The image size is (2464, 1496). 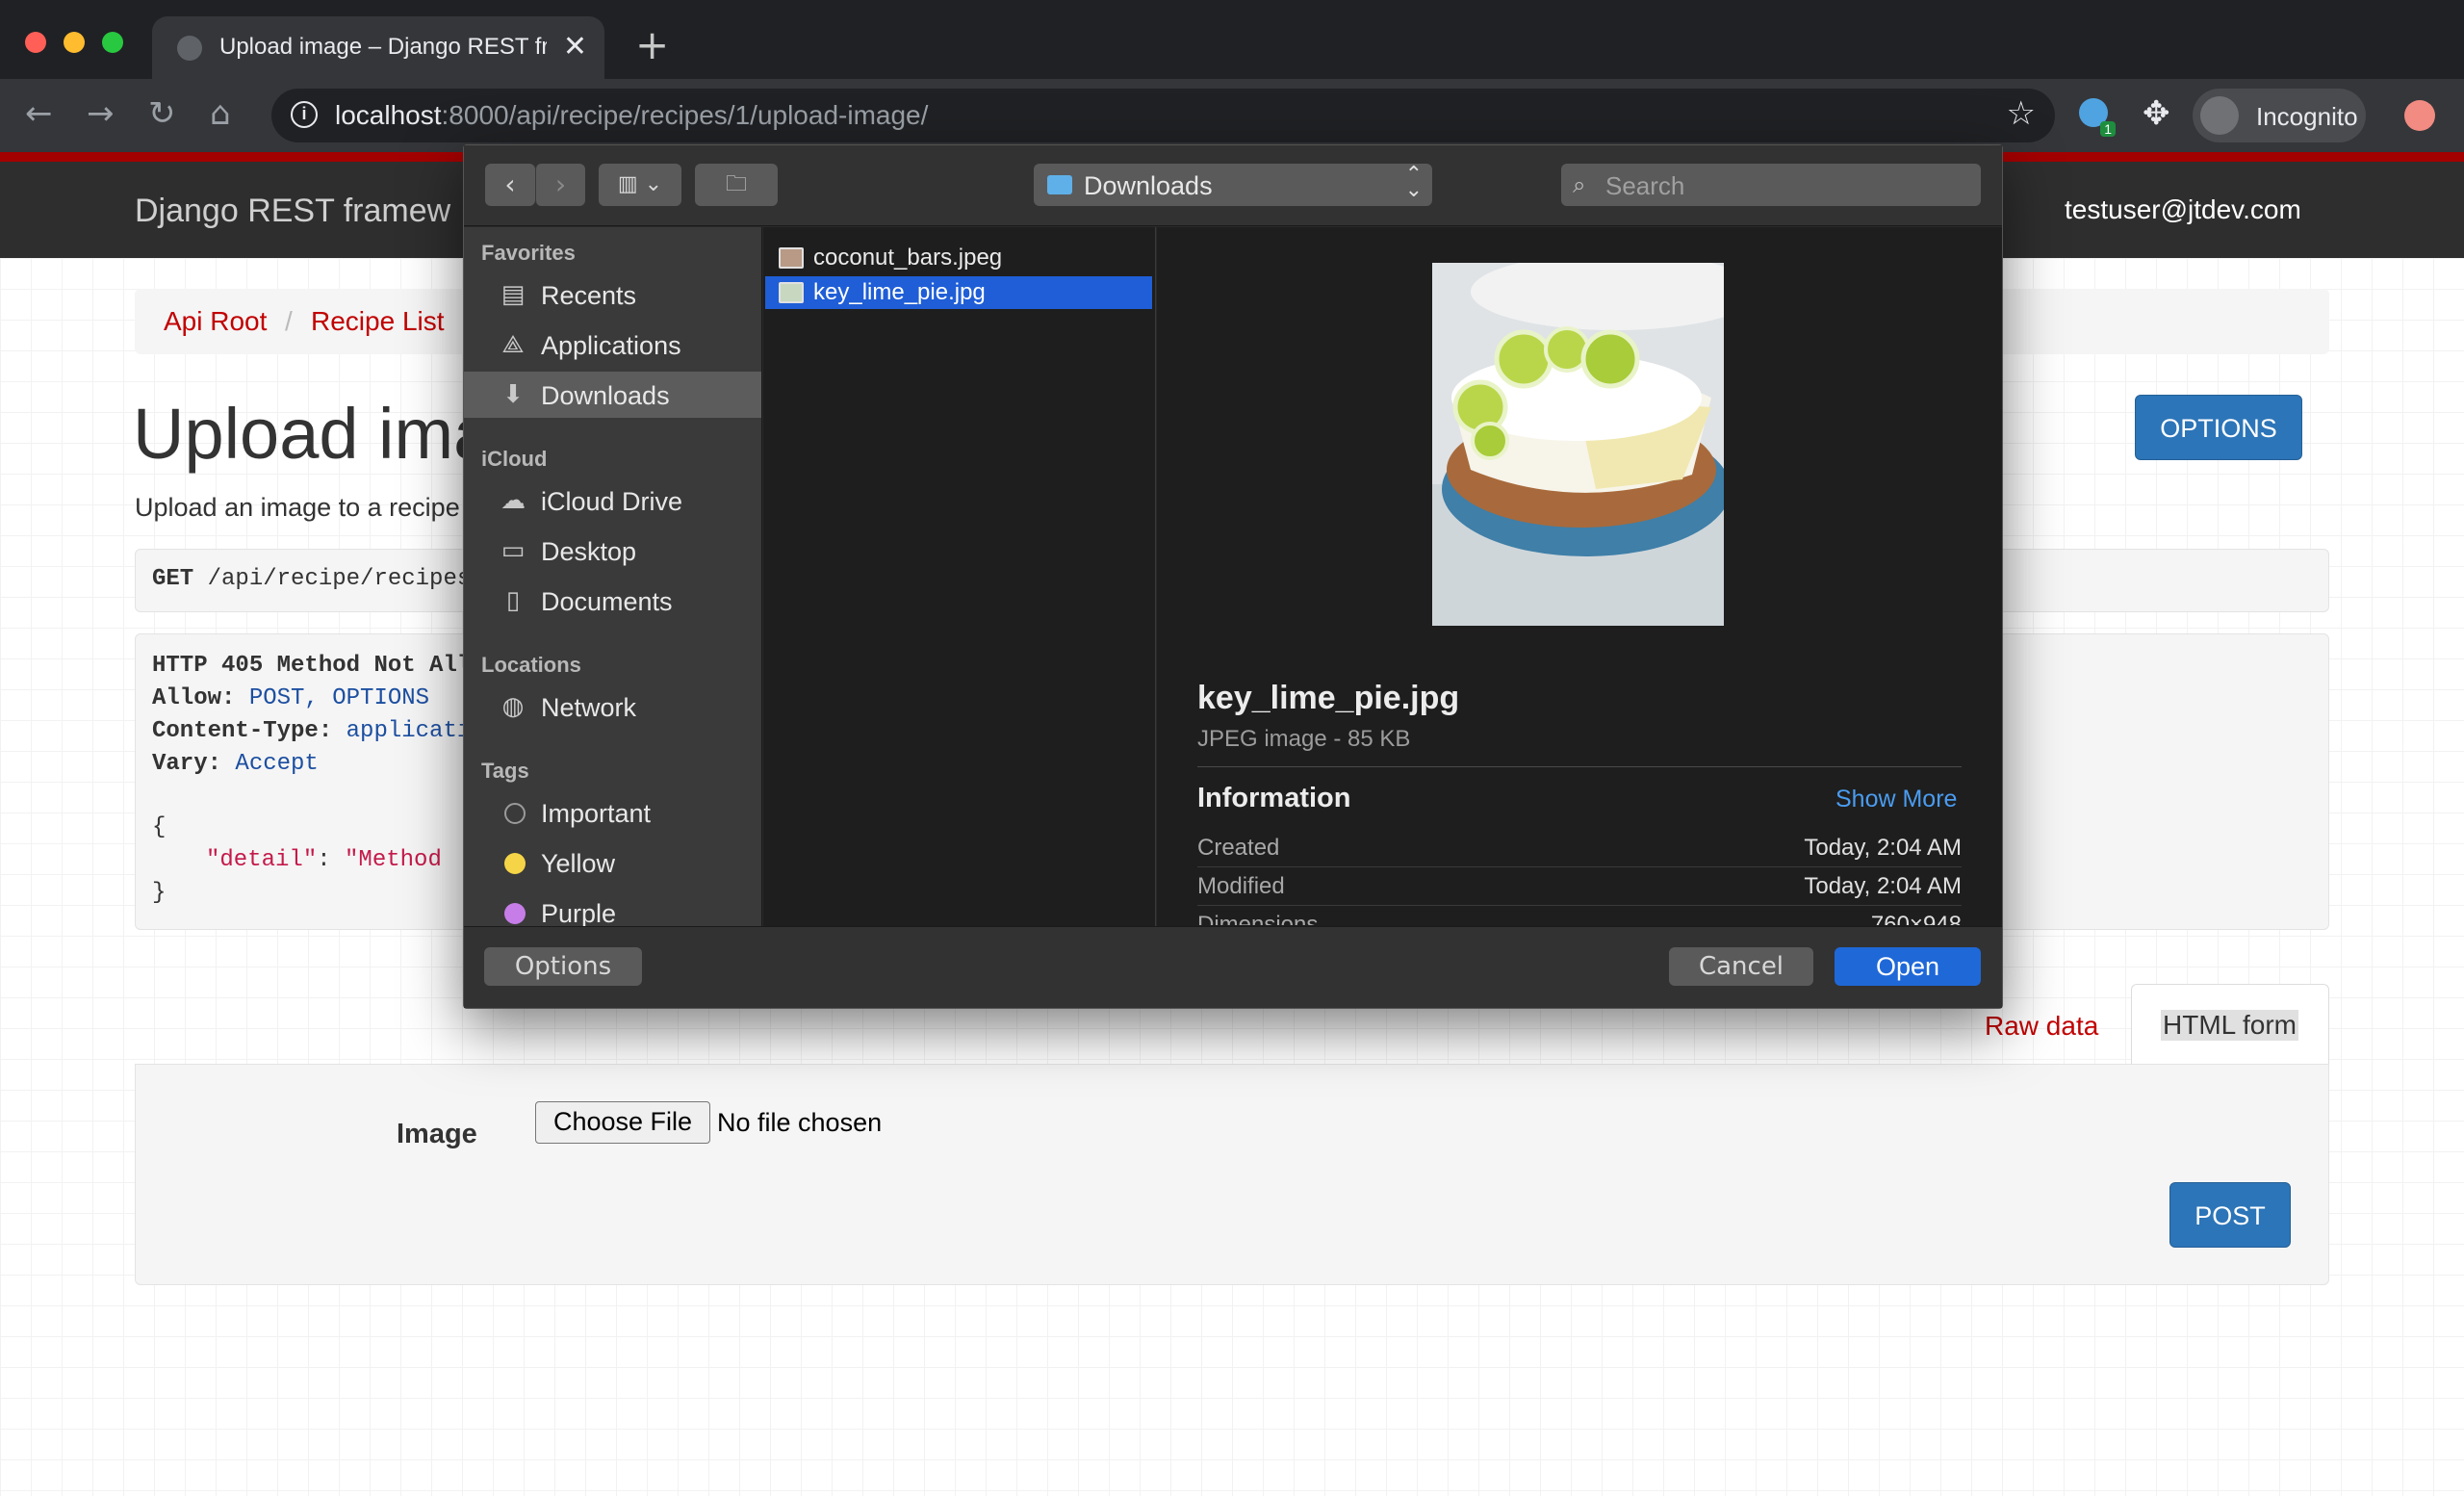 I want to click on applications-icon: ⟁, so click(x=513, y=344).